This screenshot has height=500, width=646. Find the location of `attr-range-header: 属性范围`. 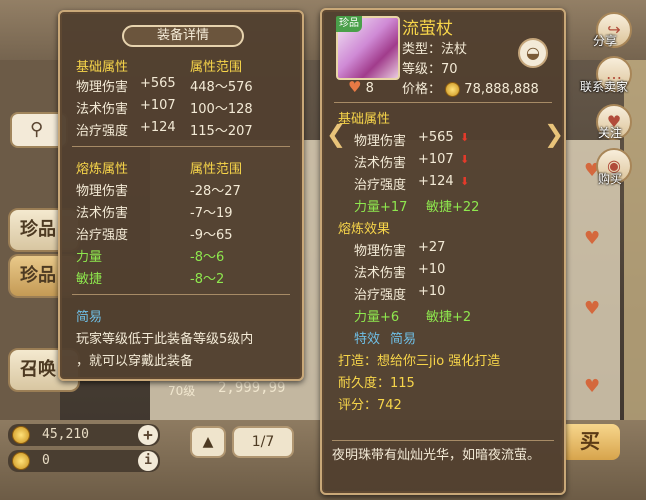

attr-range-header: 属性范围 is located at coordinates (216, 67).